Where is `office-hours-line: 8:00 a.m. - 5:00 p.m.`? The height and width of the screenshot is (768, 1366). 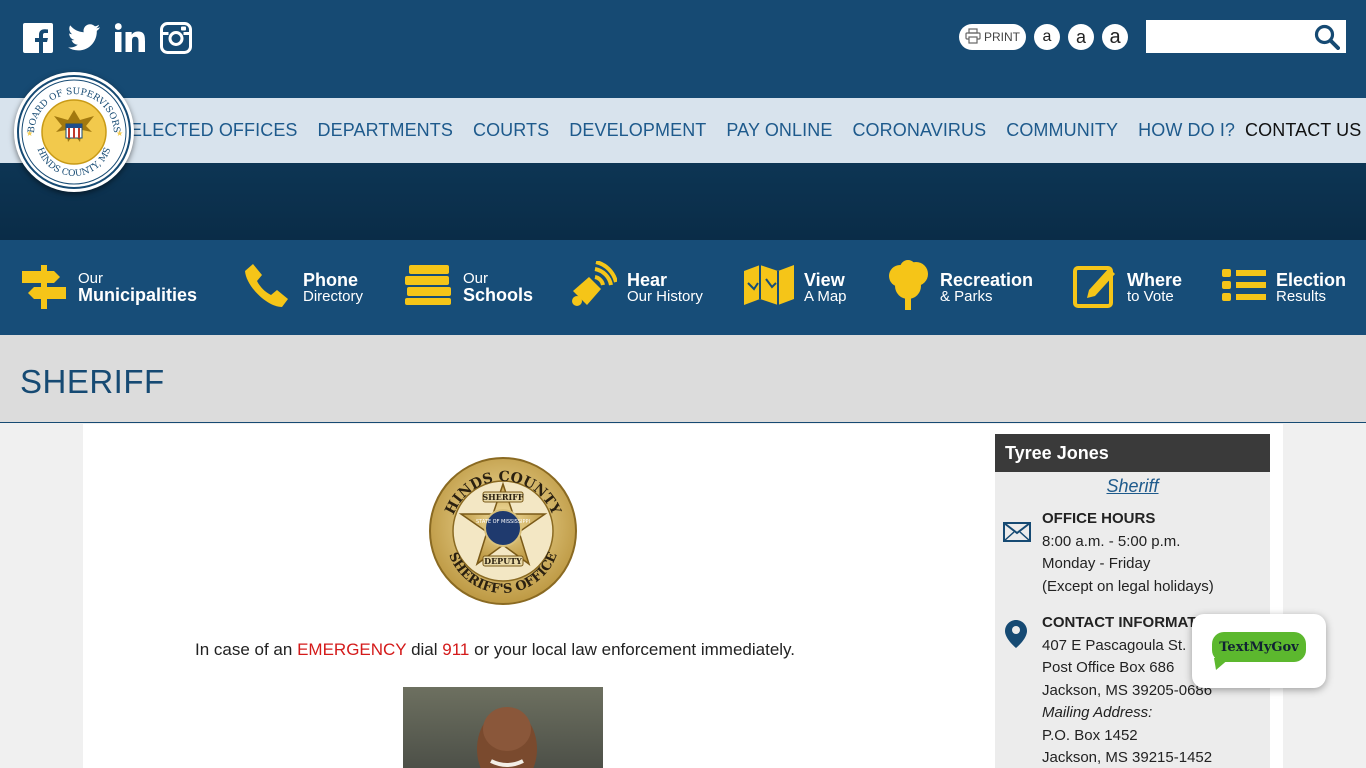
office-hours-line: 8:00 a.m. - 5:00 p.m. is located at coordinates (1111, 541).